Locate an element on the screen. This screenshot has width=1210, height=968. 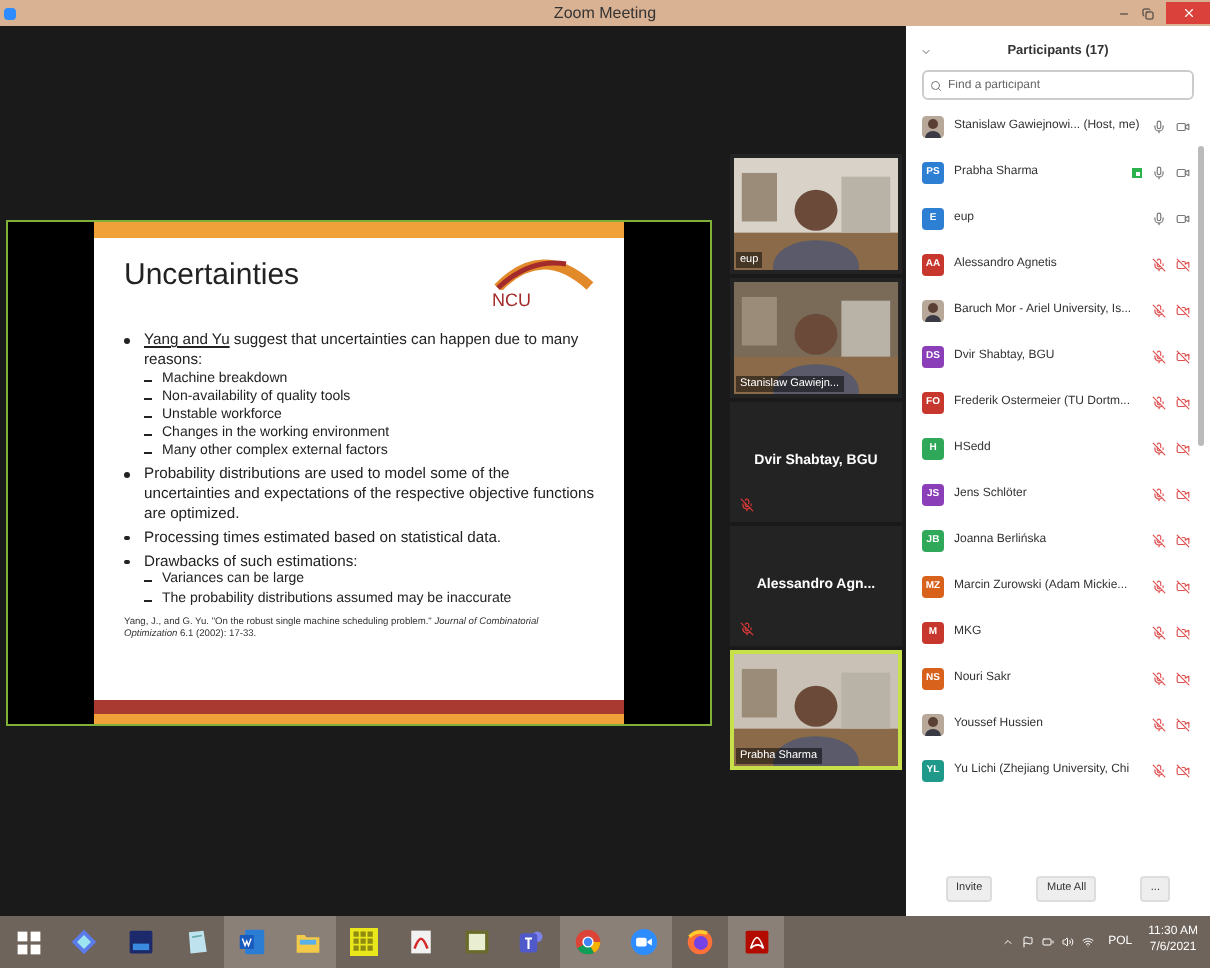
collapse-icon is located at coordinates (926, 51).